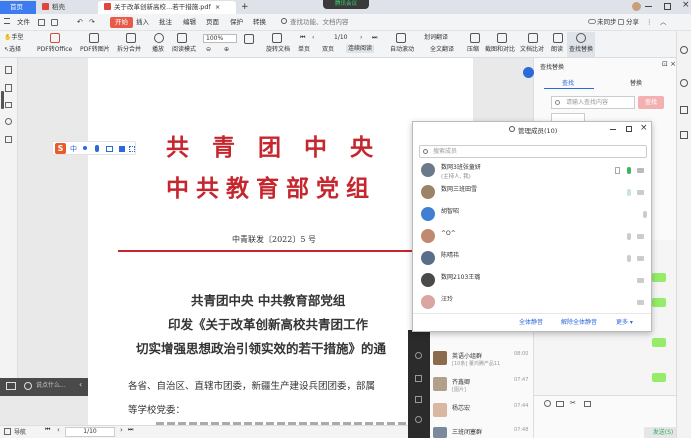 The image size is (691, 438). What do you see at coordinates (14, 38) in the screenshot?
I see `hand-tool-button: ✋手型` at bounding box center [14, 38].